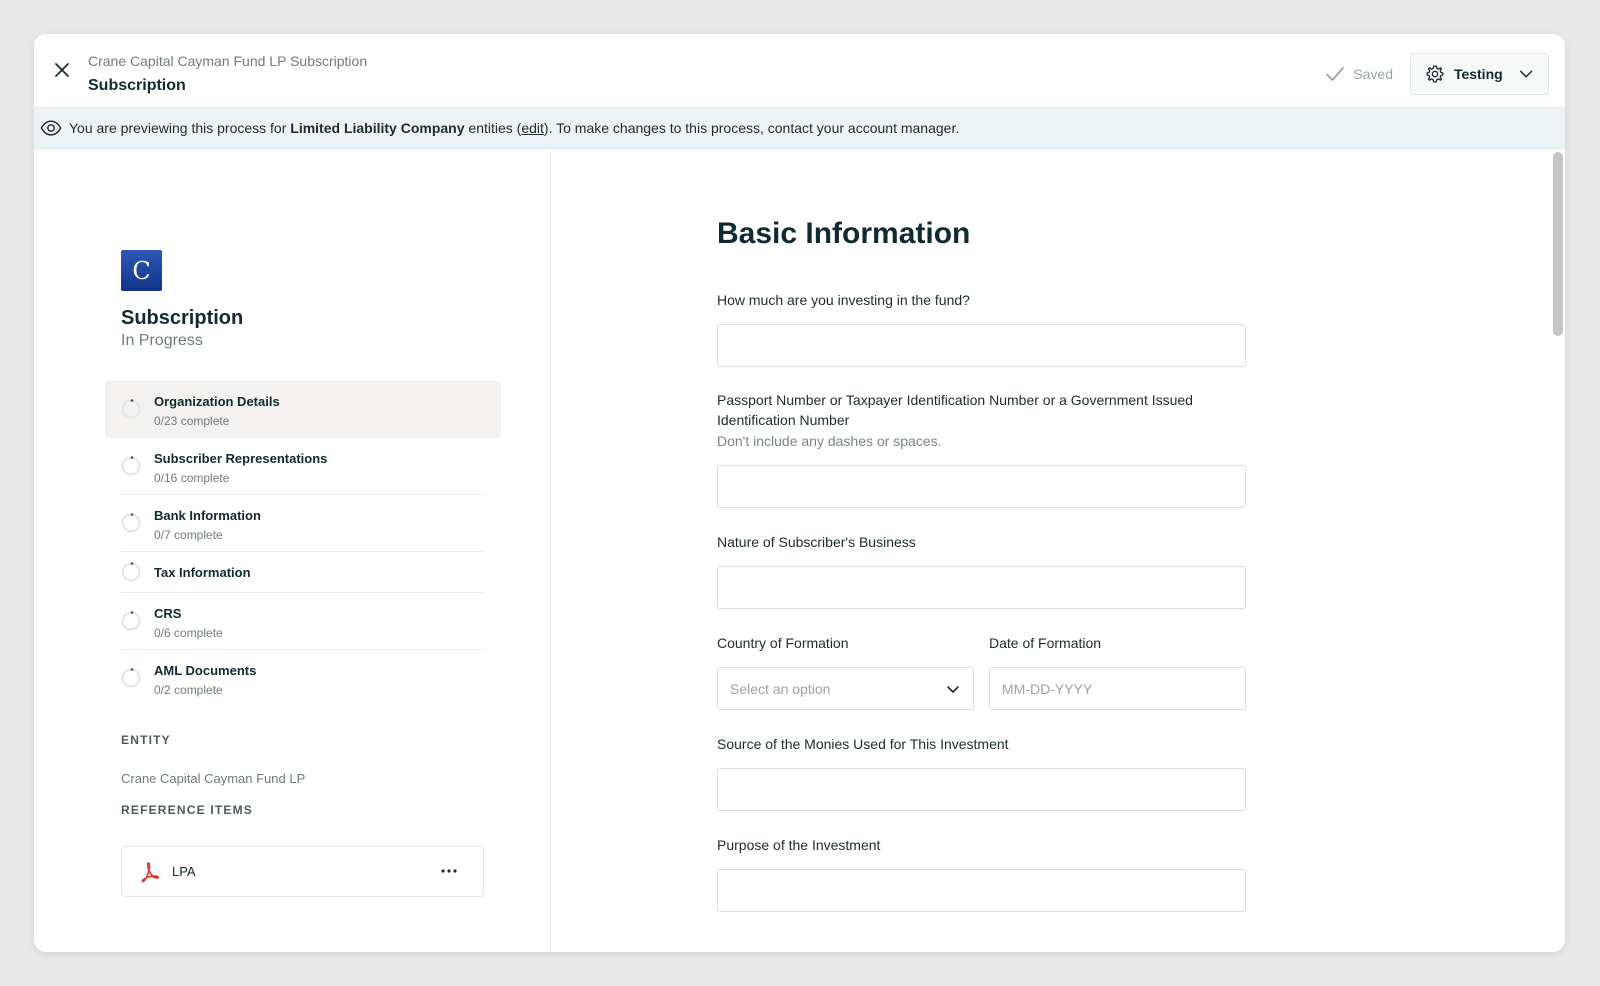 Image resolution: width=1600 pixels, height=986 pixels. What do you see at coordinates (845, 688) in the screenshot?
I see `country-of-formation-select: Select an option` at bounding box center [845, 688].